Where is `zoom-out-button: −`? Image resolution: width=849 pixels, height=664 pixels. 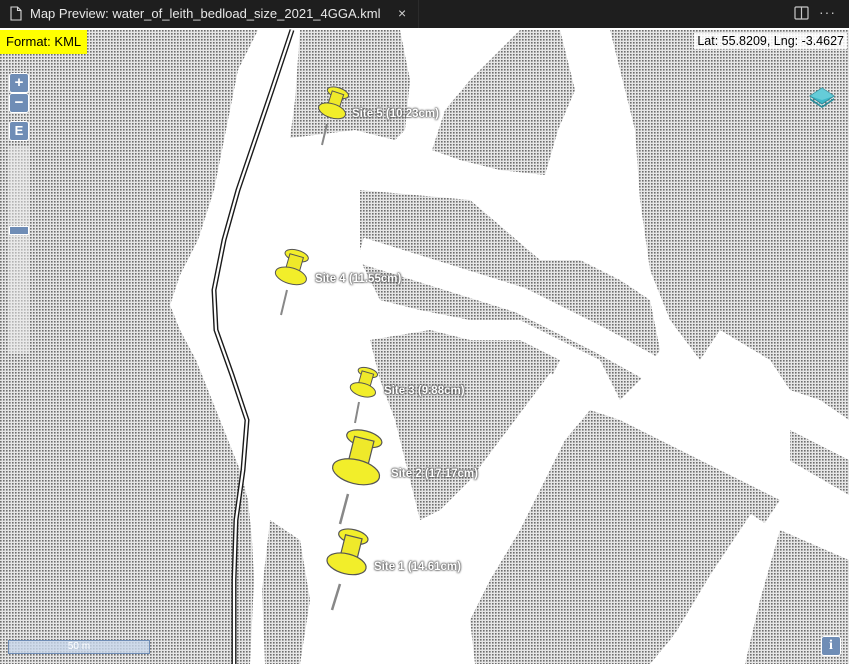 zoom-out-button: − is located at coordinates (19, 103).